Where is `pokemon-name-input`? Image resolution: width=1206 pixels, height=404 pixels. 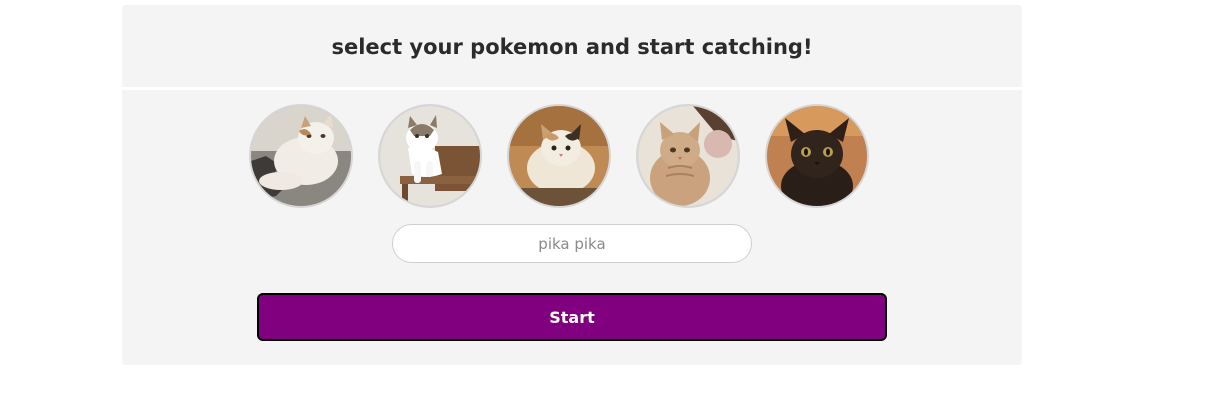
pokemon-name-input is located at coordinates (572, 243).